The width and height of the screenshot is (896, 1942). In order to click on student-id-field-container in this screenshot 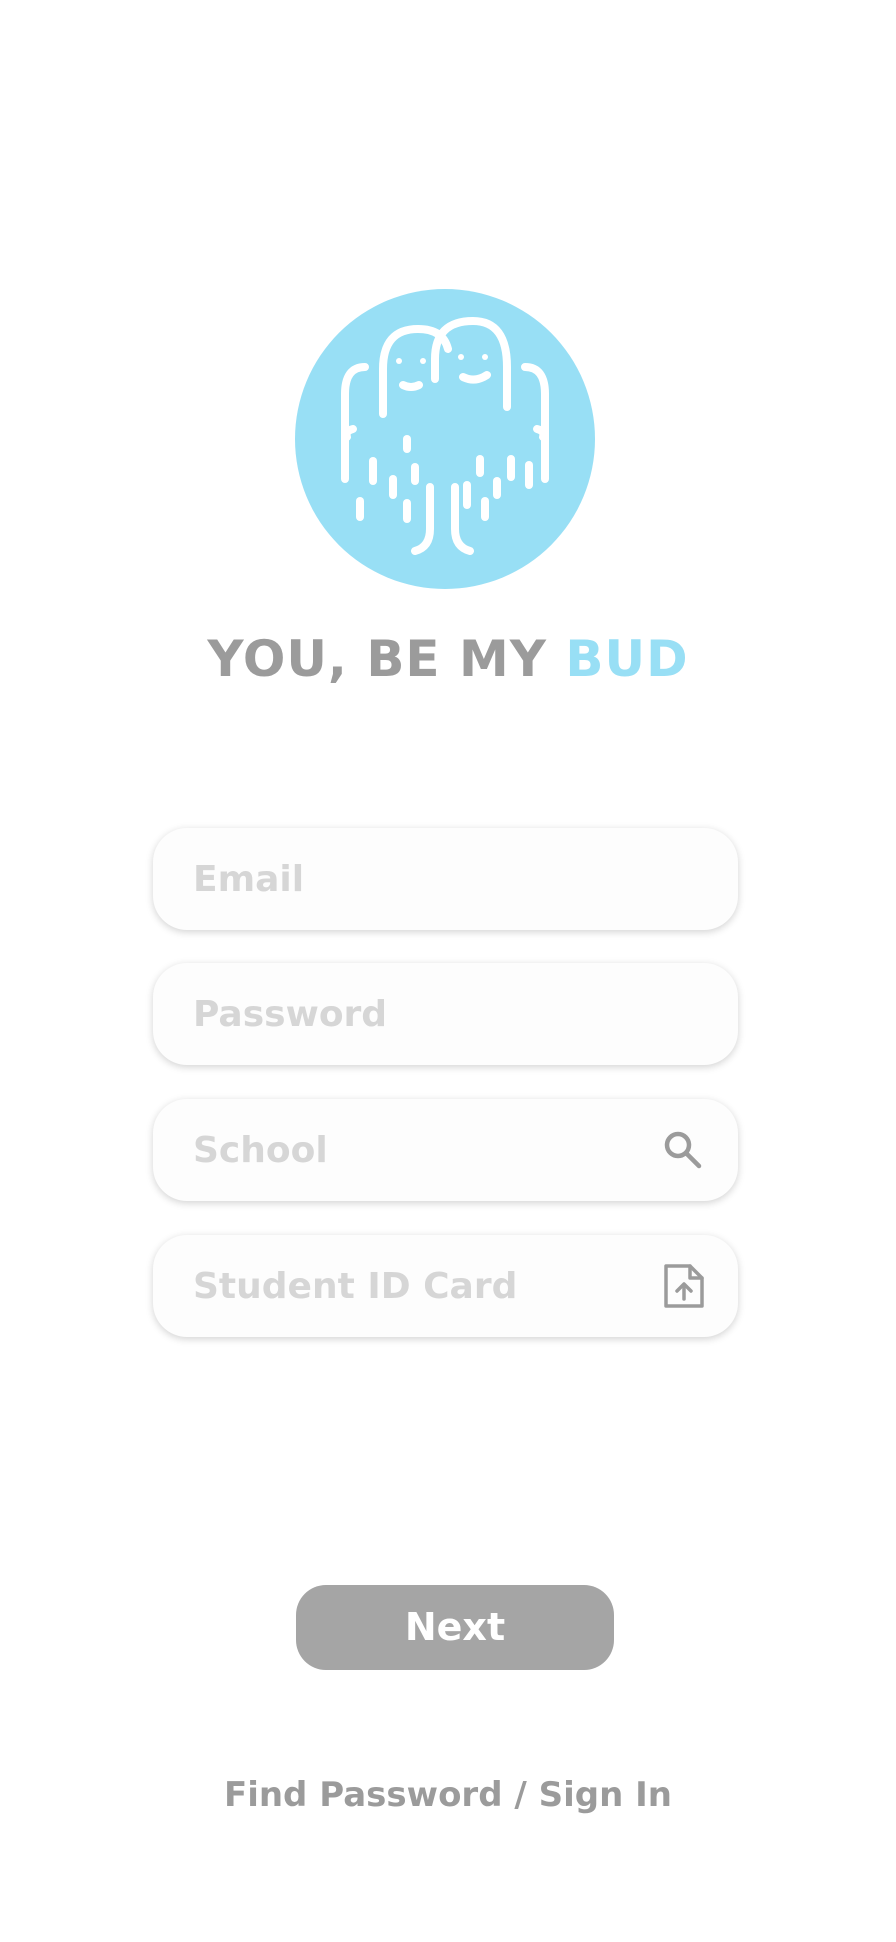, I will do `click(445, 1286)`.